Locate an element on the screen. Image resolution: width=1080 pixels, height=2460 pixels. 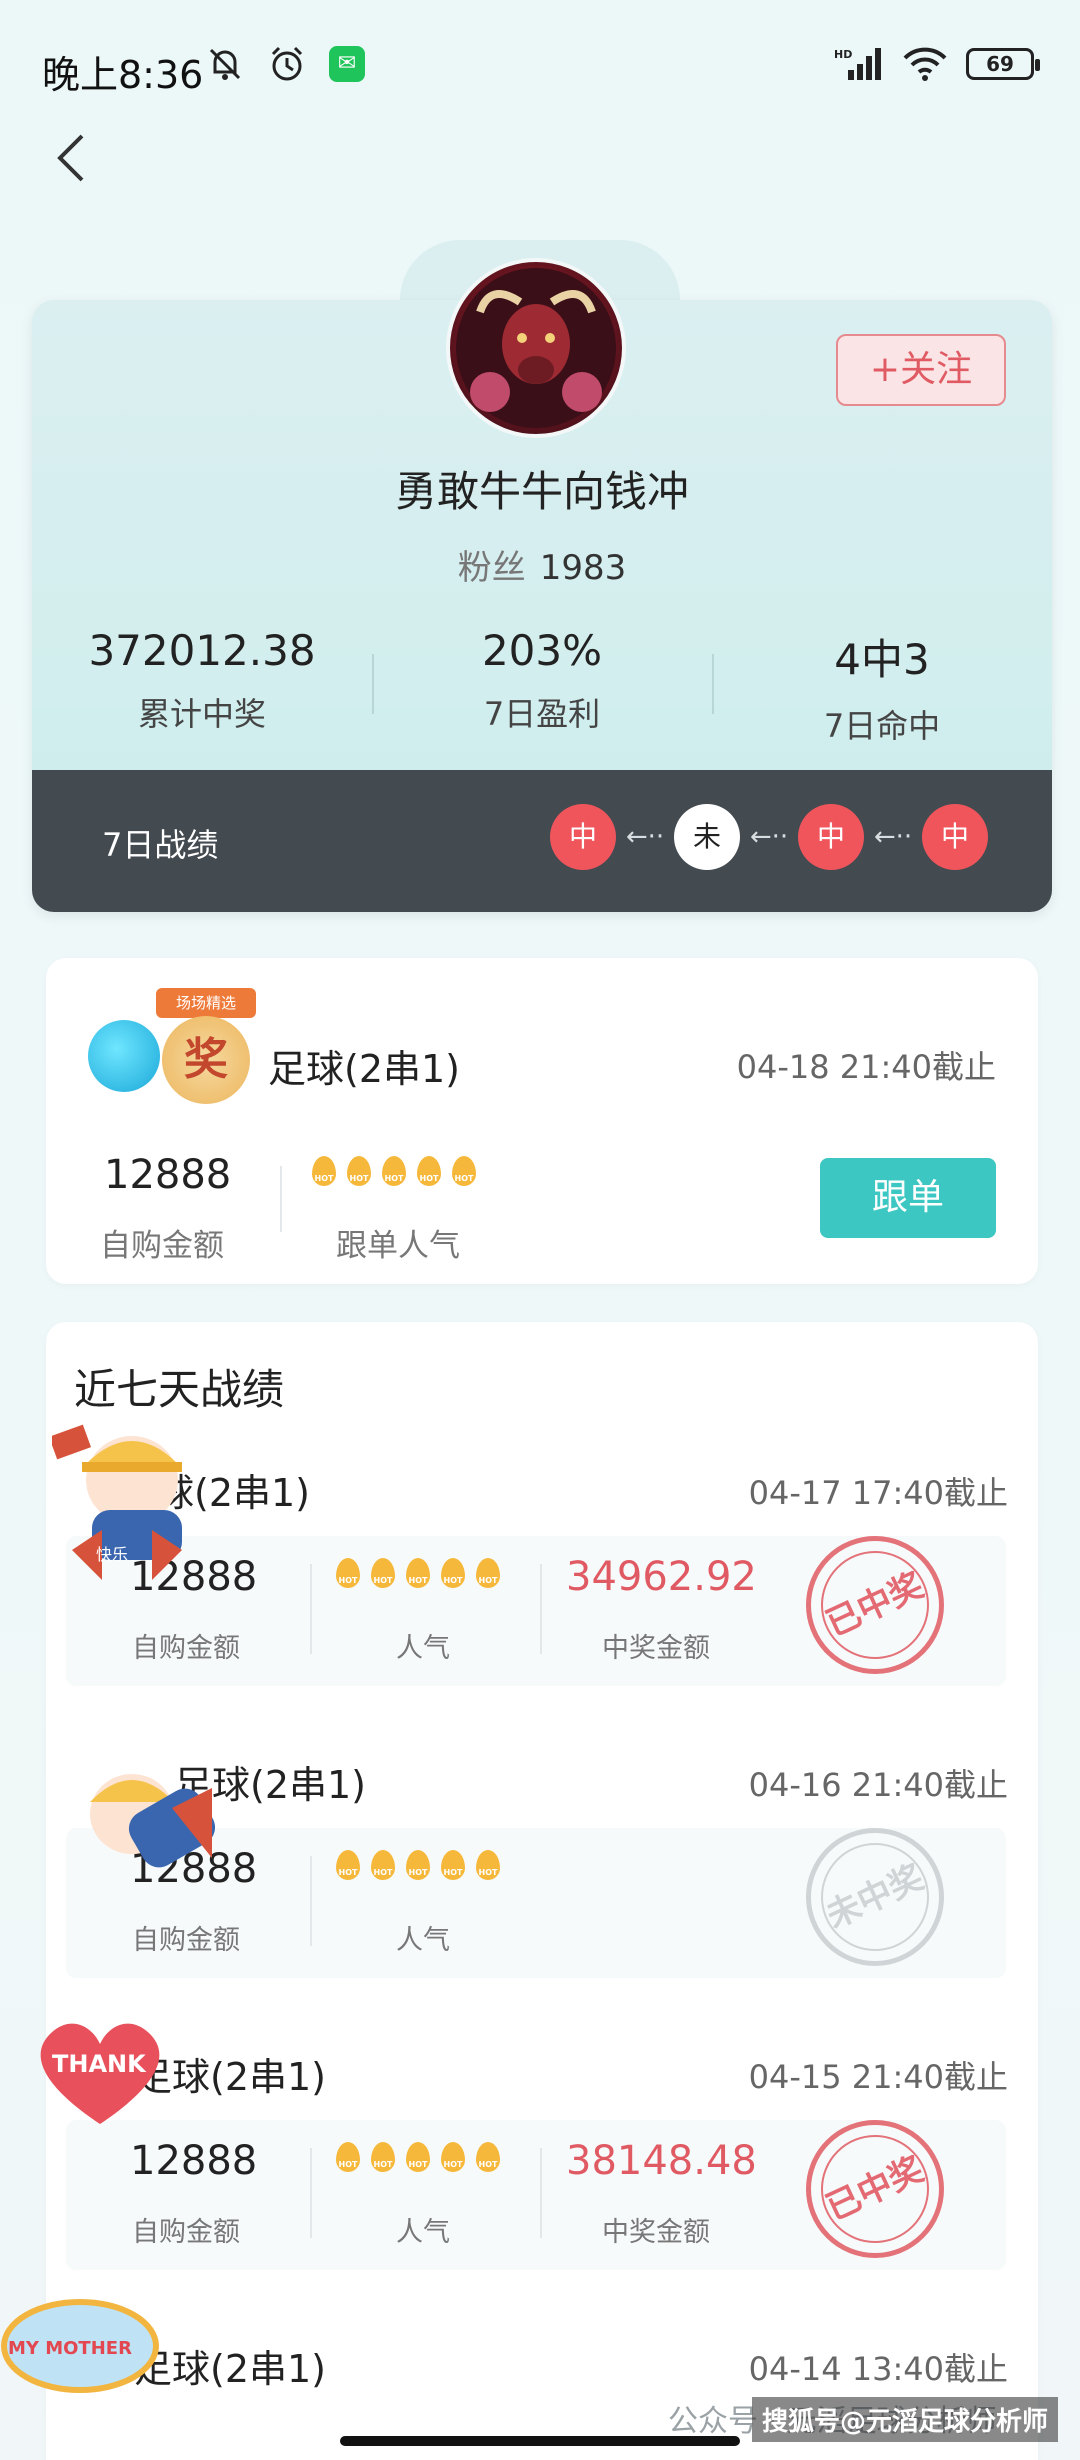
history-item-body: 12888 自购金额 人气 34962.92 中奖金额 已中奖 is located at coordinates (536, 1611).